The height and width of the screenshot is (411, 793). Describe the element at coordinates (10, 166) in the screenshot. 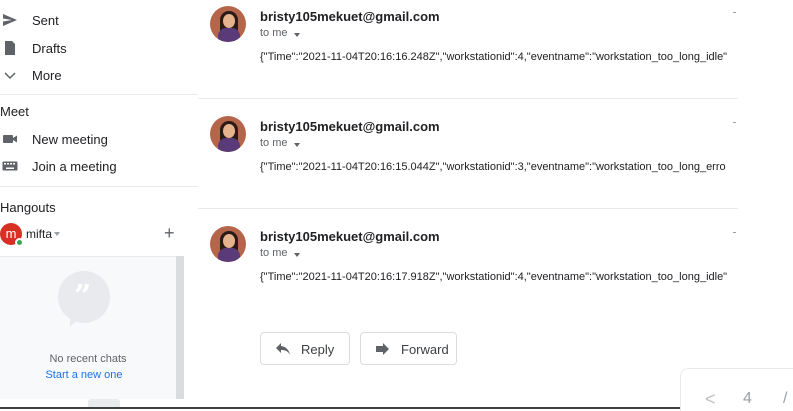

I see `keyboard-icon` at that location.